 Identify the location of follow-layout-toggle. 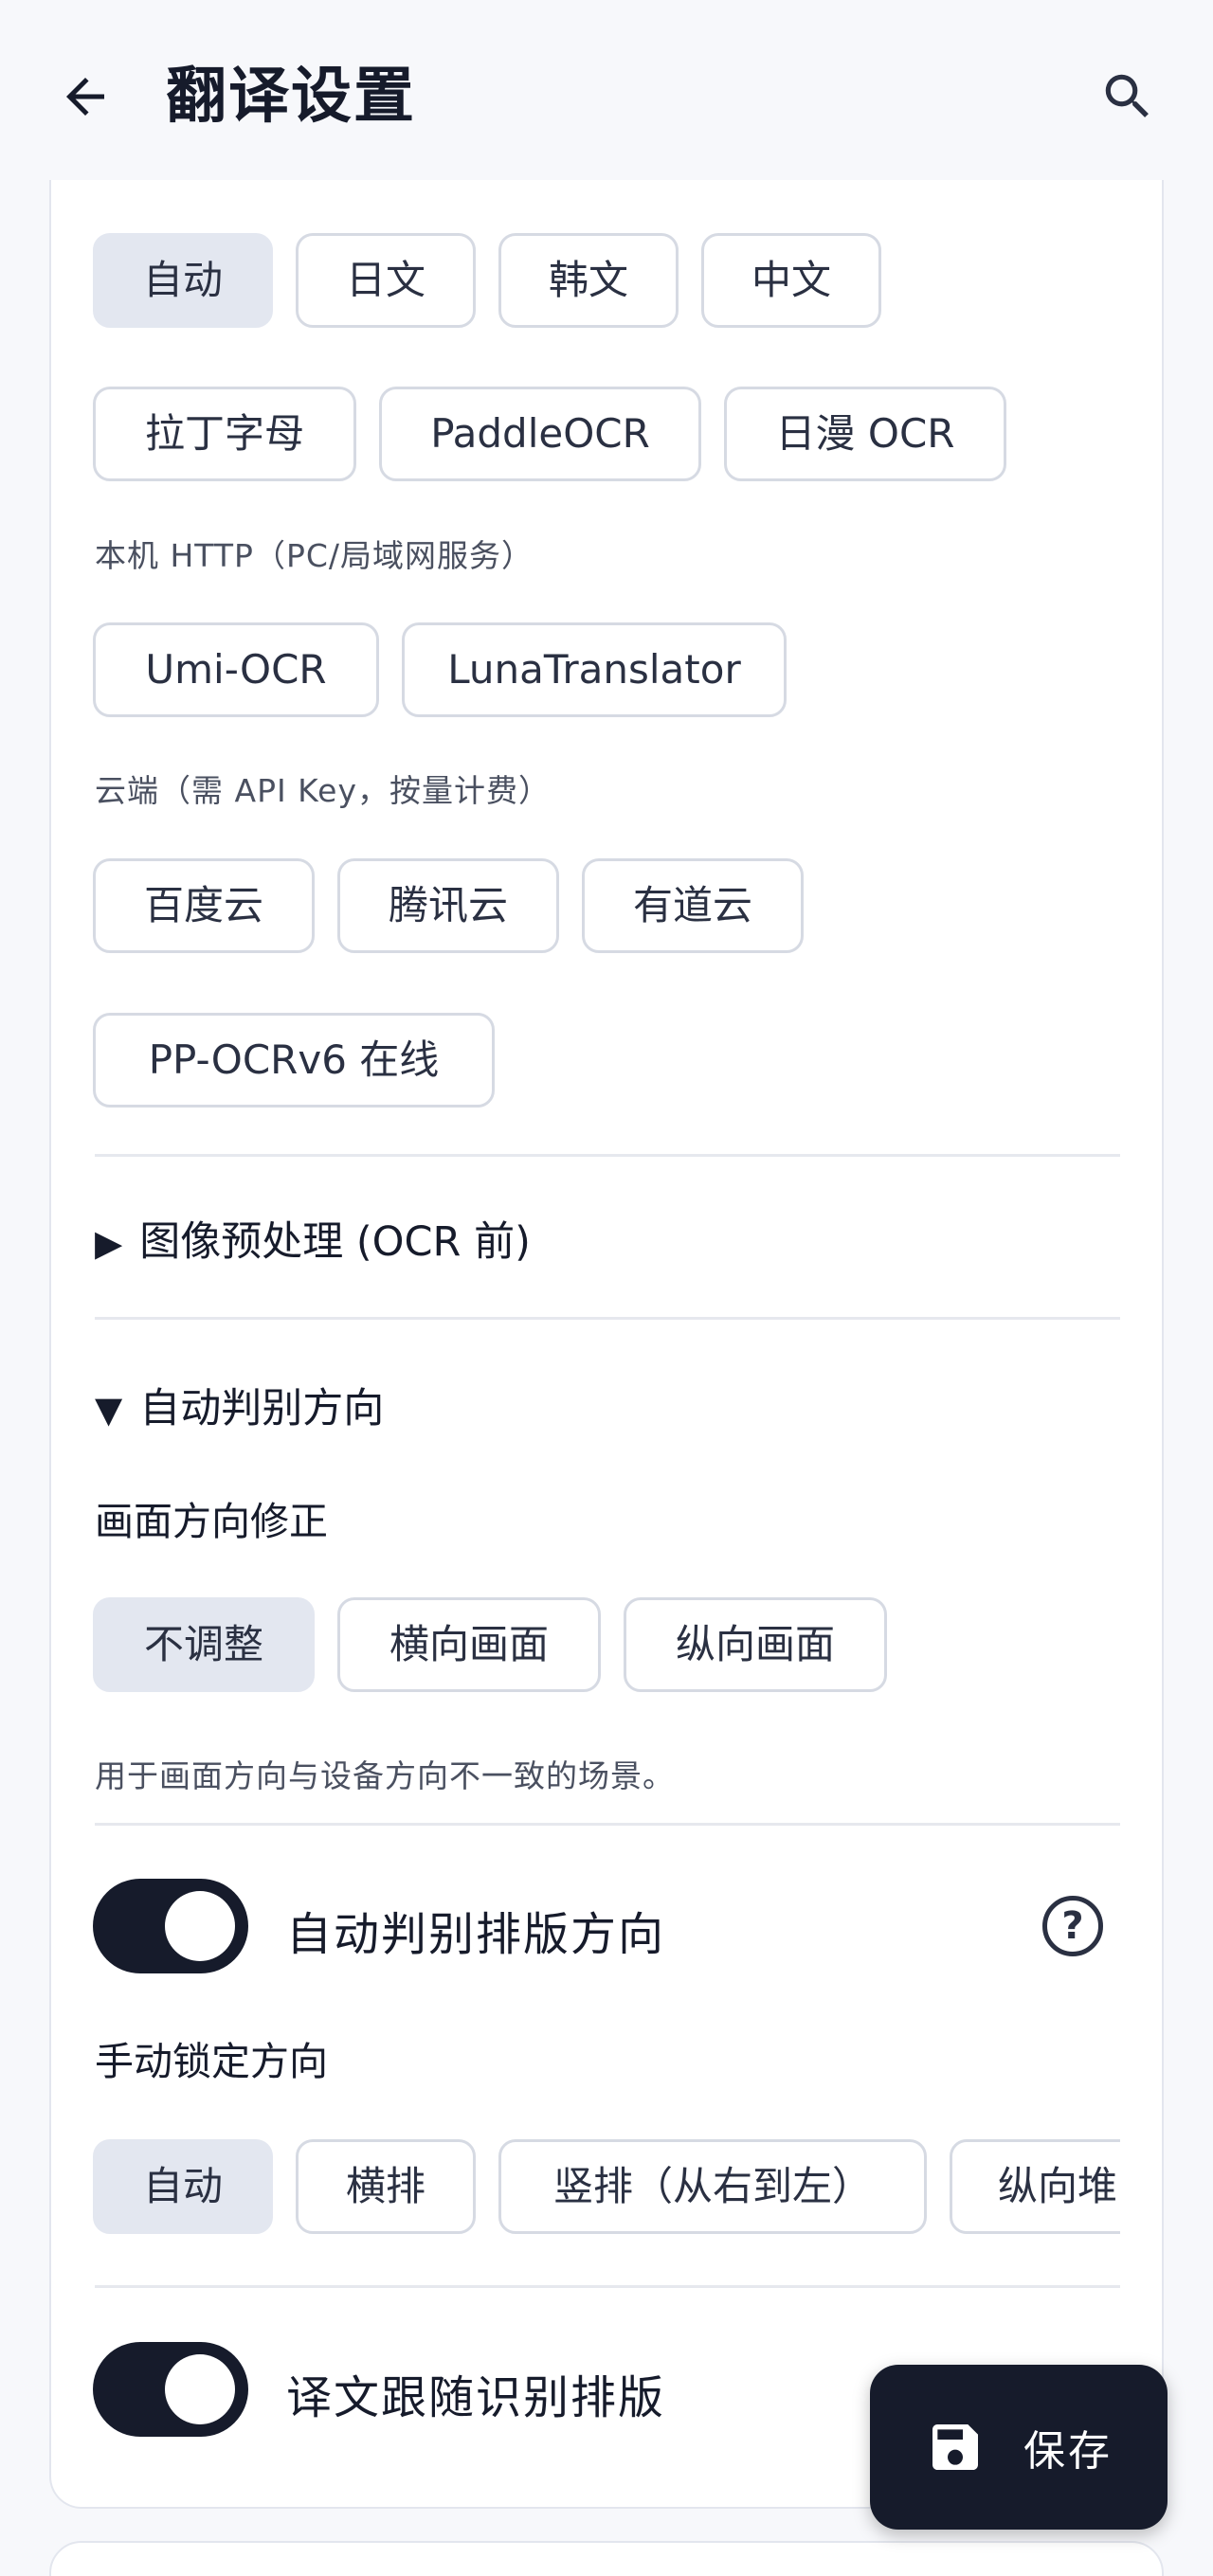
(170, 2389).